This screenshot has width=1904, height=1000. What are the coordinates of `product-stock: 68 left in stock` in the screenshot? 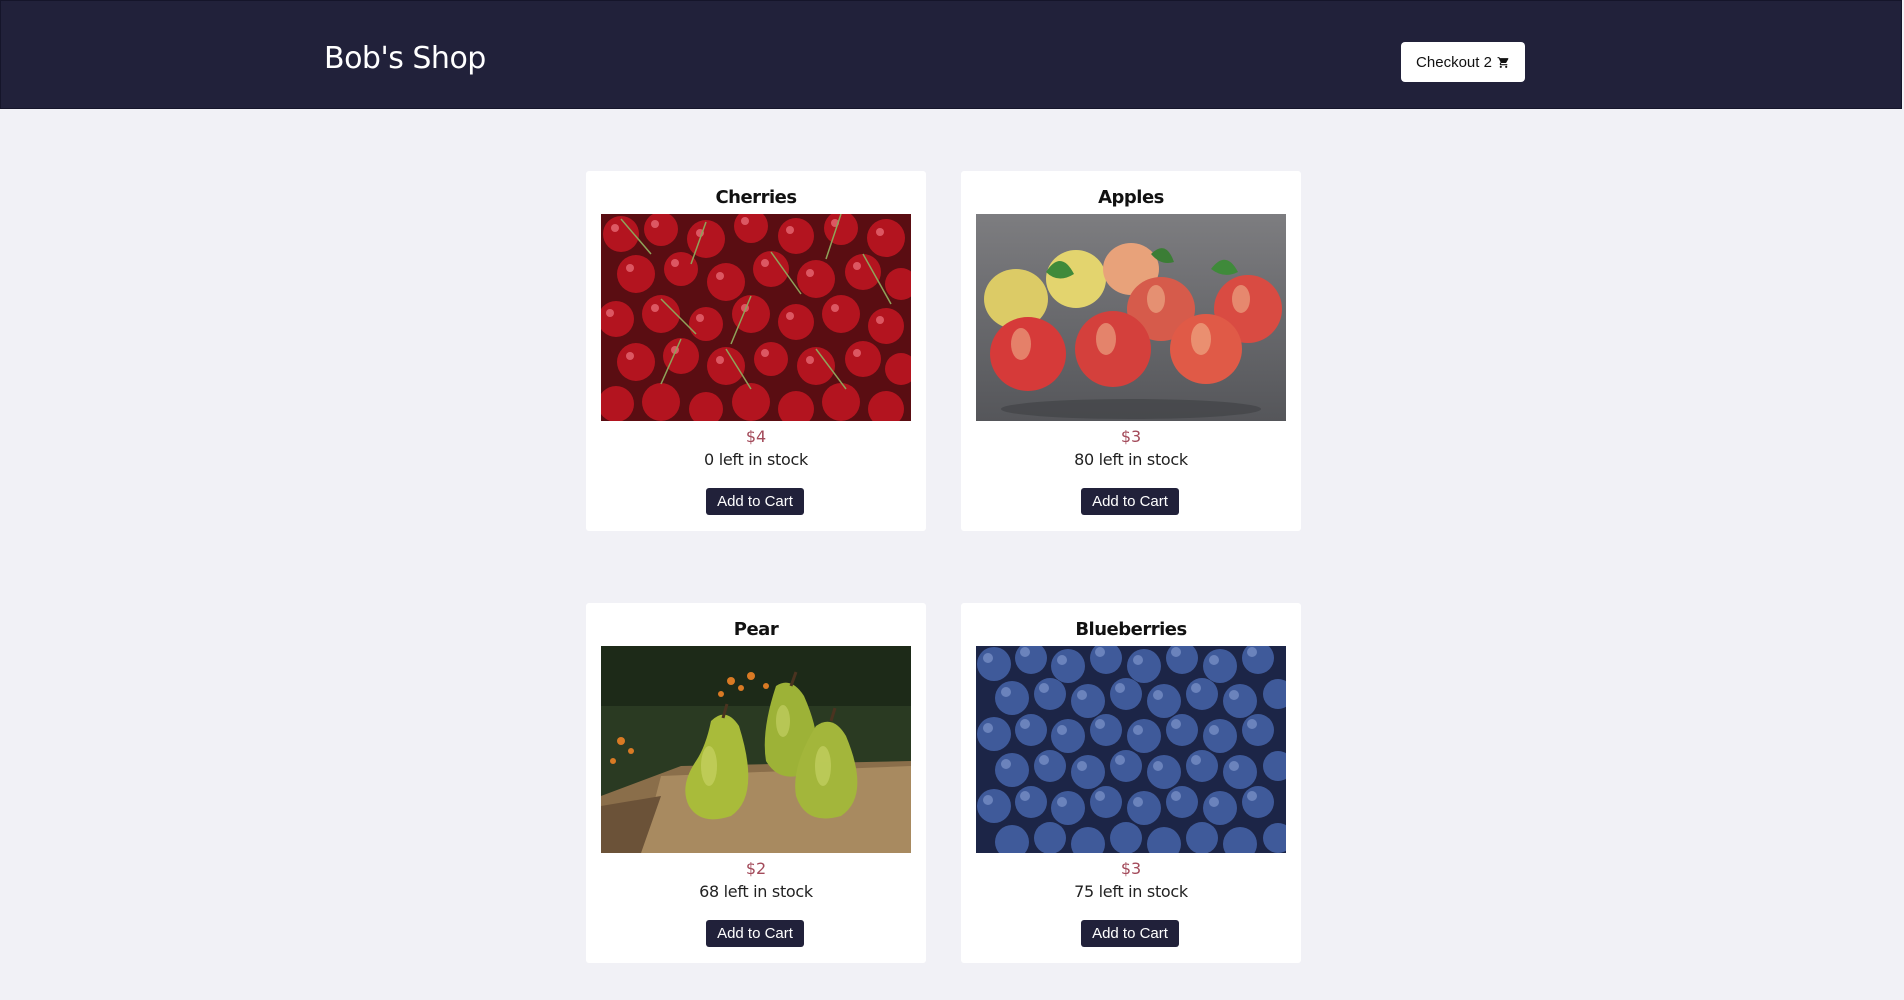 It's located at (756, 891).